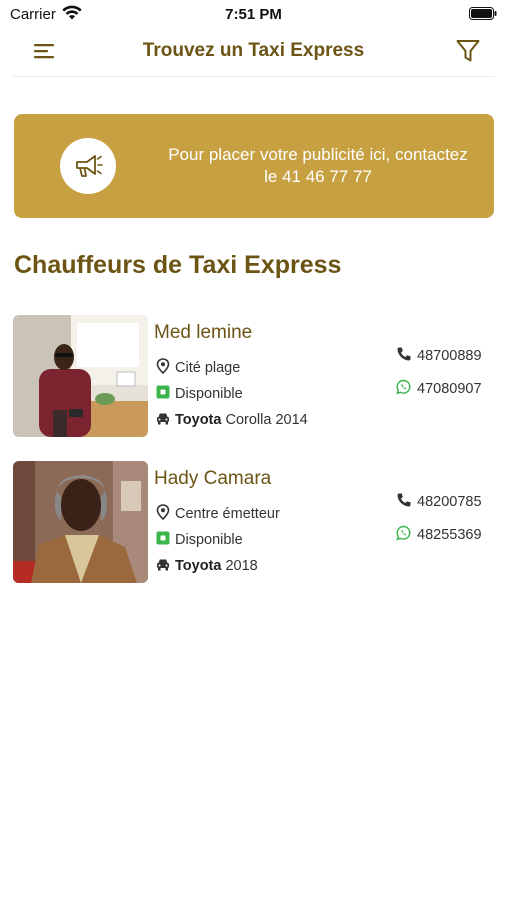  I want to click on page-title: Trouvez un Taxi Express, so click(253, 50).